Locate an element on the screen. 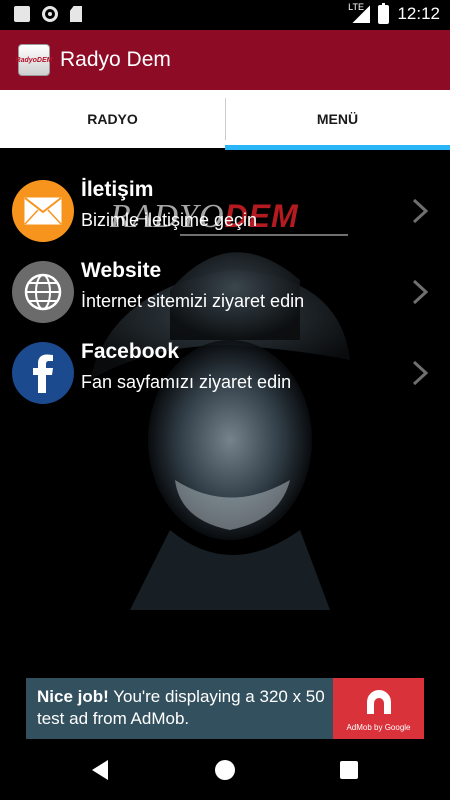 This screenshot has width=450, height=800. app-logo: RadyoDEM is located at coordinates (34, 60).